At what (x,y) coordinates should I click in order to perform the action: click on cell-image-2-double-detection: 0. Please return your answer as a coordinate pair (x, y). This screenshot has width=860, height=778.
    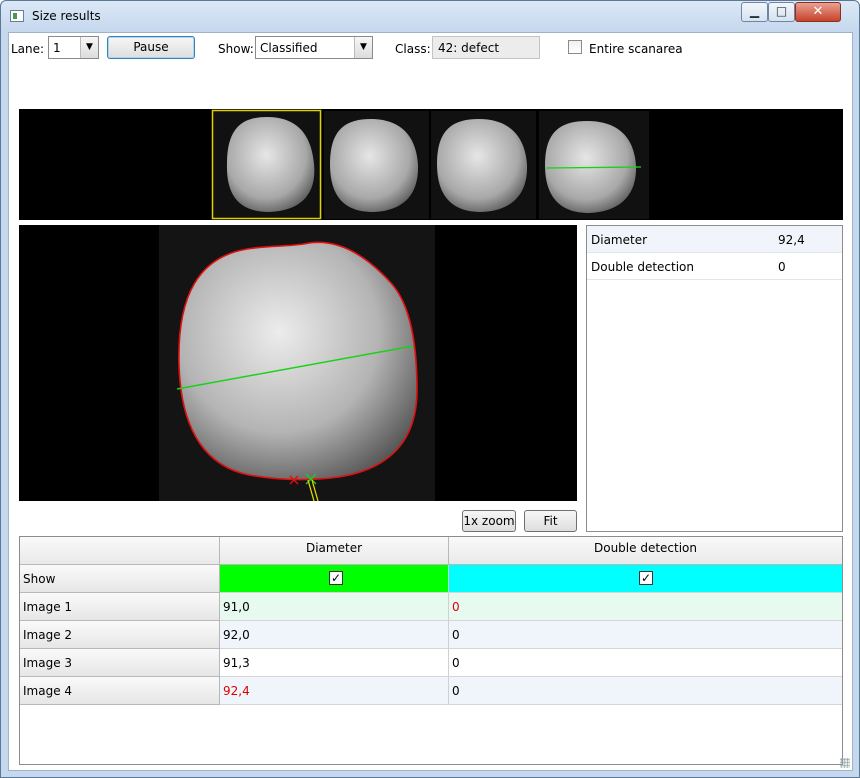
    Looking at the image, I should click on (645, 635).